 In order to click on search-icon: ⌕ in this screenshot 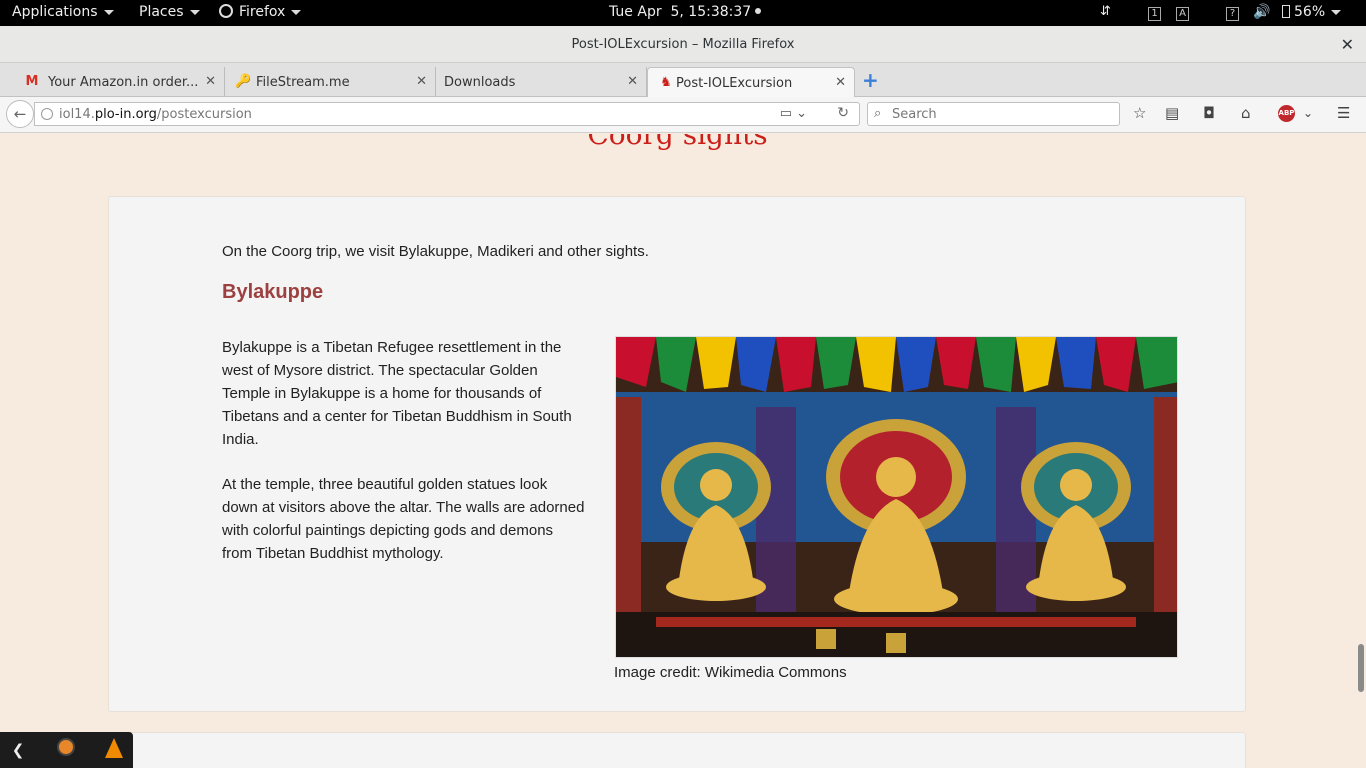, I will do `click(878, 113)`.